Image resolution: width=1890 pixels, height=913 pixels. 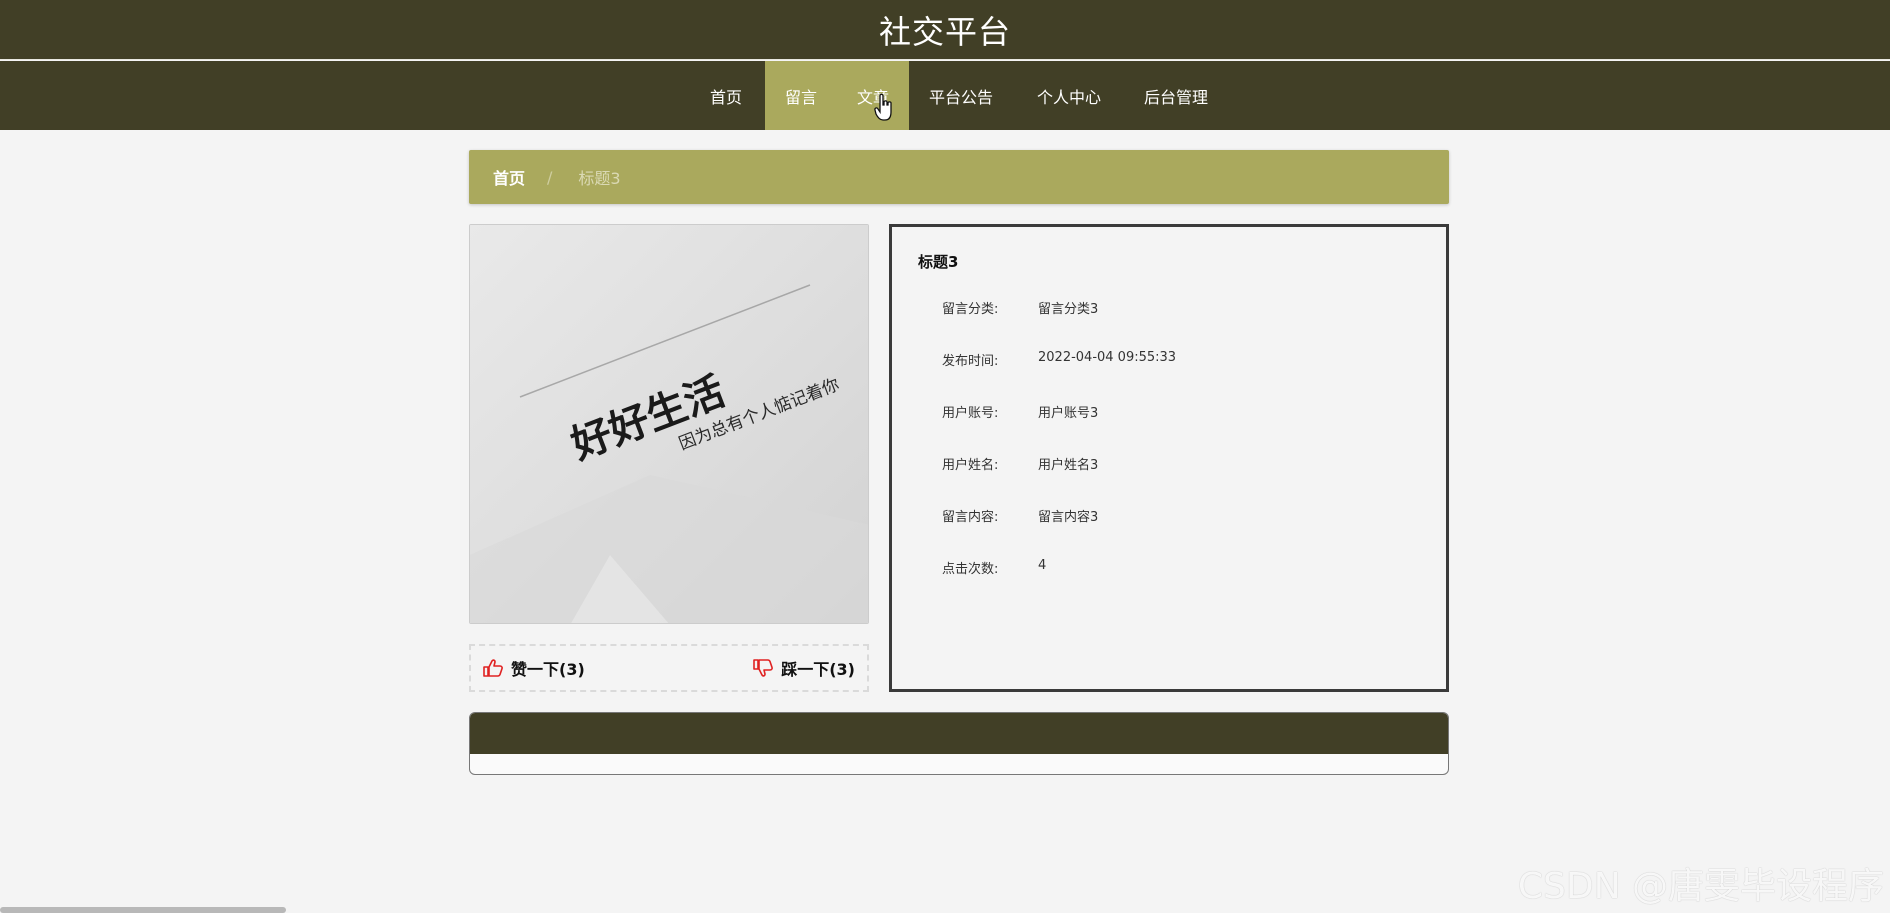 I want to click on field-row-click-count: 点击次数: 4, so click(x=1169, y=568).